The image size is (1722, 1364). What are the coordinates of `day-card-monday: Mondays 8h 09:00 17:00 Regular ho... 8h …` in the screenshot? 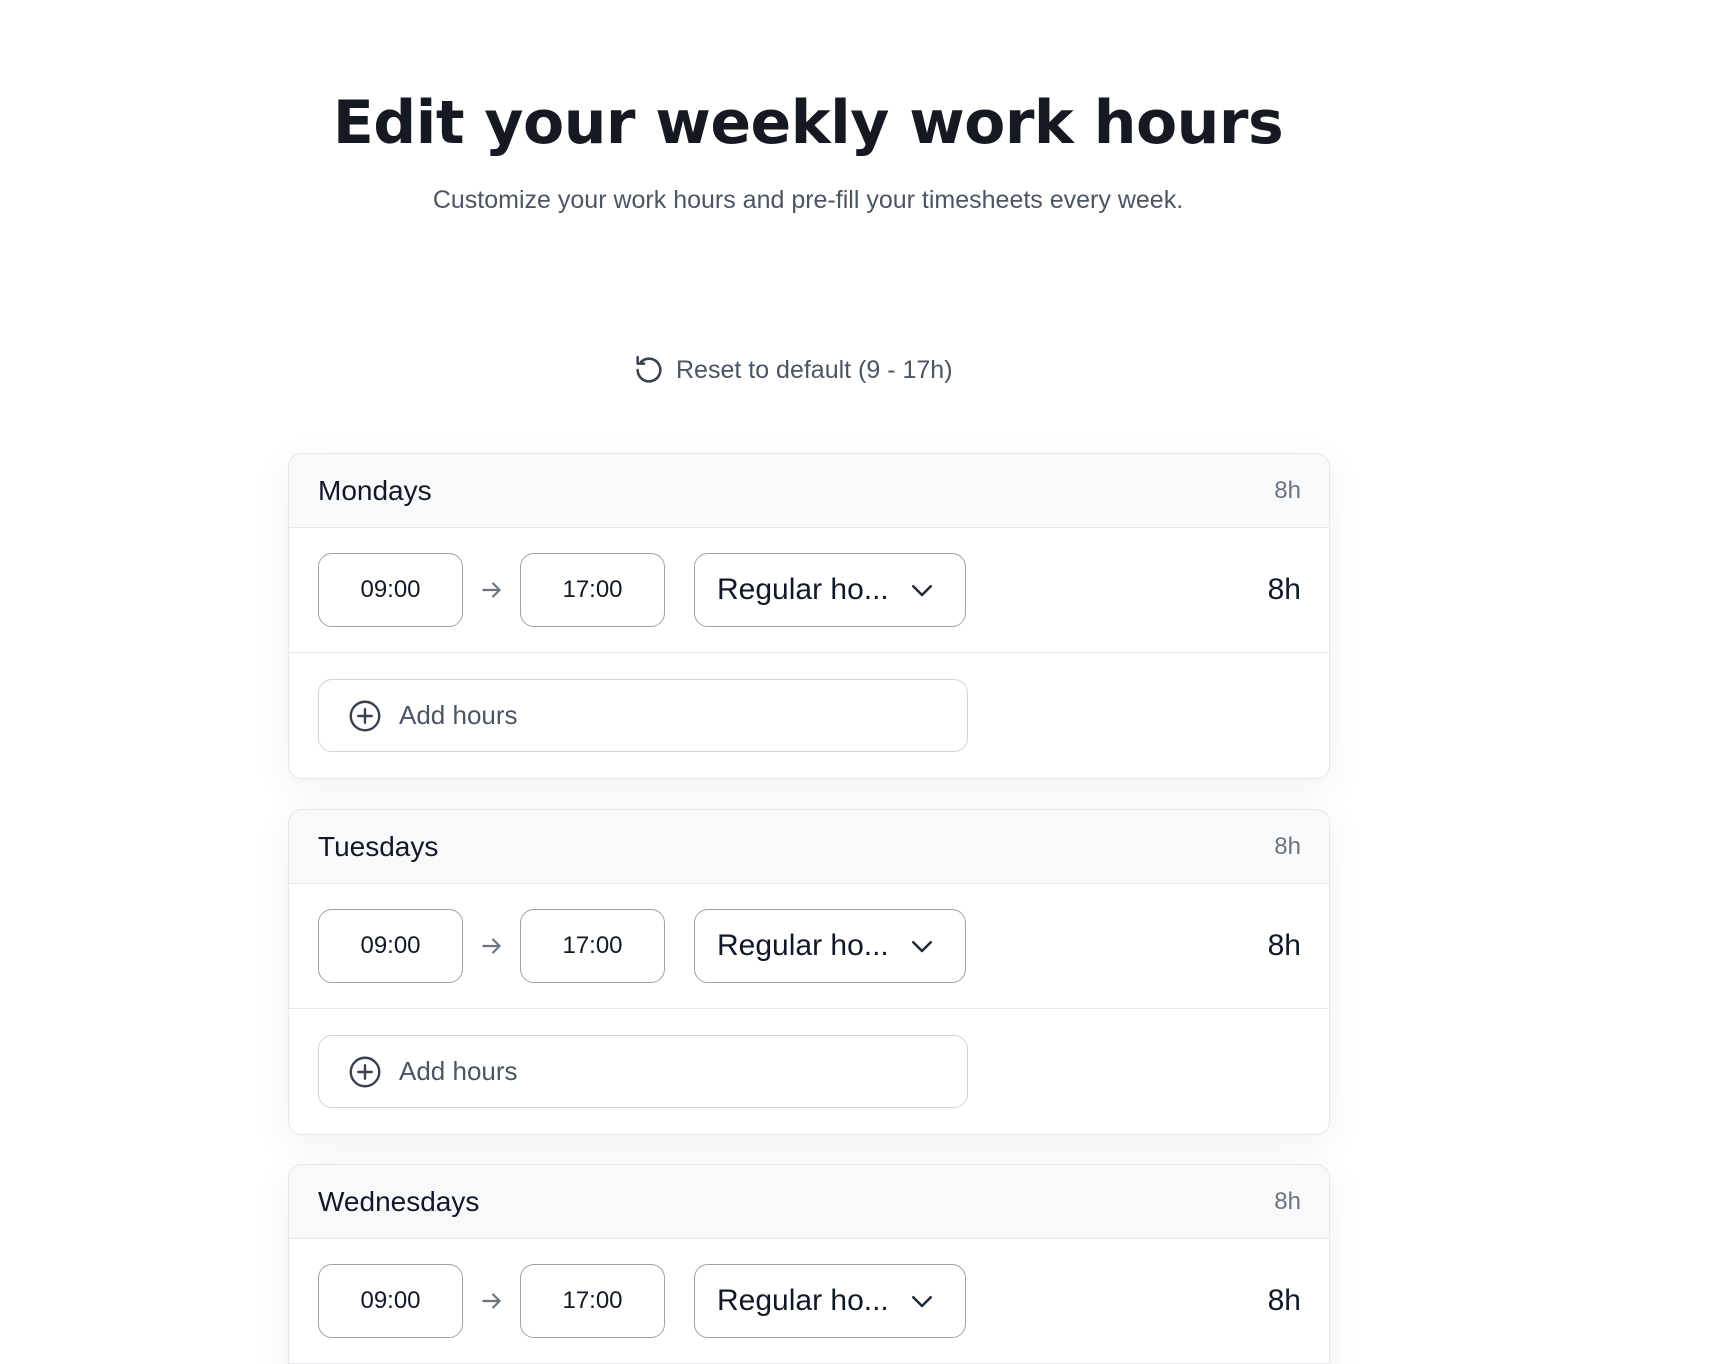 It's located at (809, 616).